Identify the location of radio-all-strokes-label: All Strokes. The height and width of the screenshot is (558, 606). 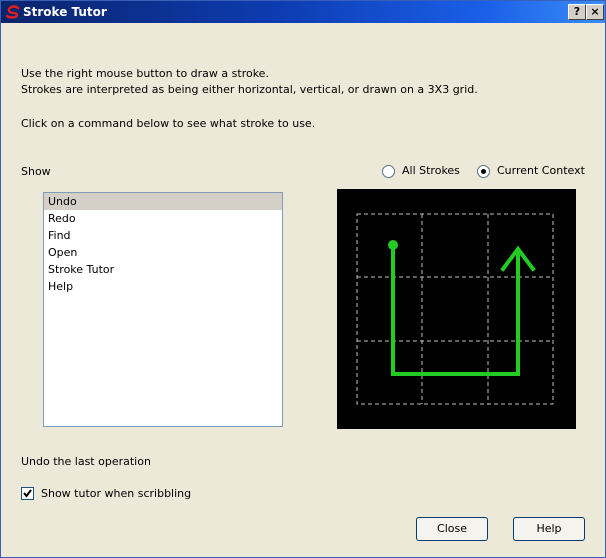
(431, 170).